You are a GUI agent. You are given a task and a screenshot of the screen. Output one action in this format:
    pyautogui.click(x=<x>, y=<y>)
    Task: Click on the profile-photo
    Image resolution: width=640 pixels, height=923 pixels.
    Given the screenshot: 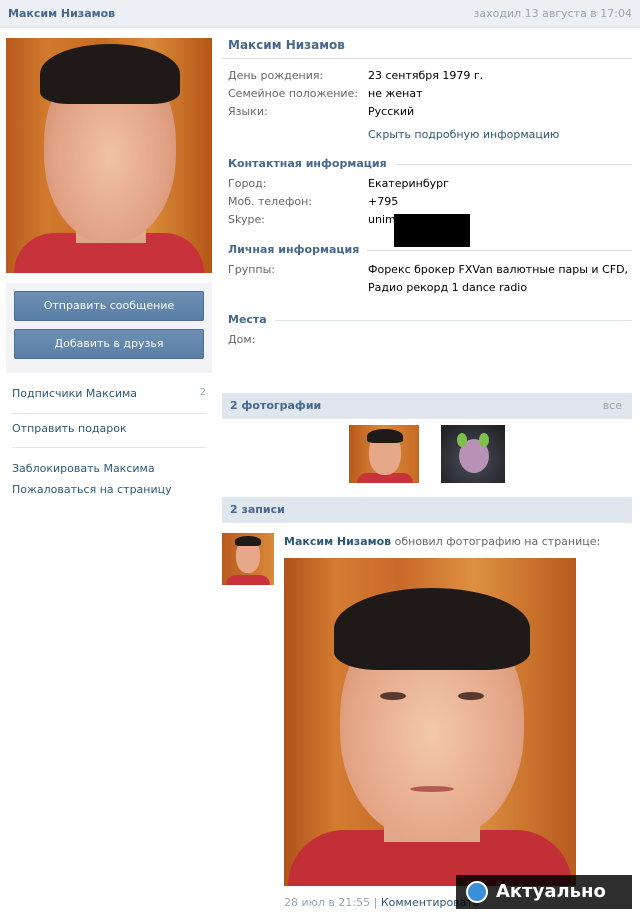 What is the action you would take?
    pyautogui.click(x=109, y=155)
    